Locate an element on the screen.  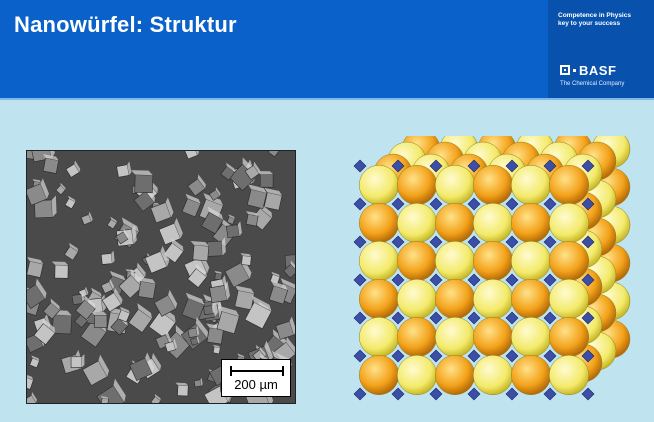
scale-bar-label: 200 µm is located at coordinates (256, 384).